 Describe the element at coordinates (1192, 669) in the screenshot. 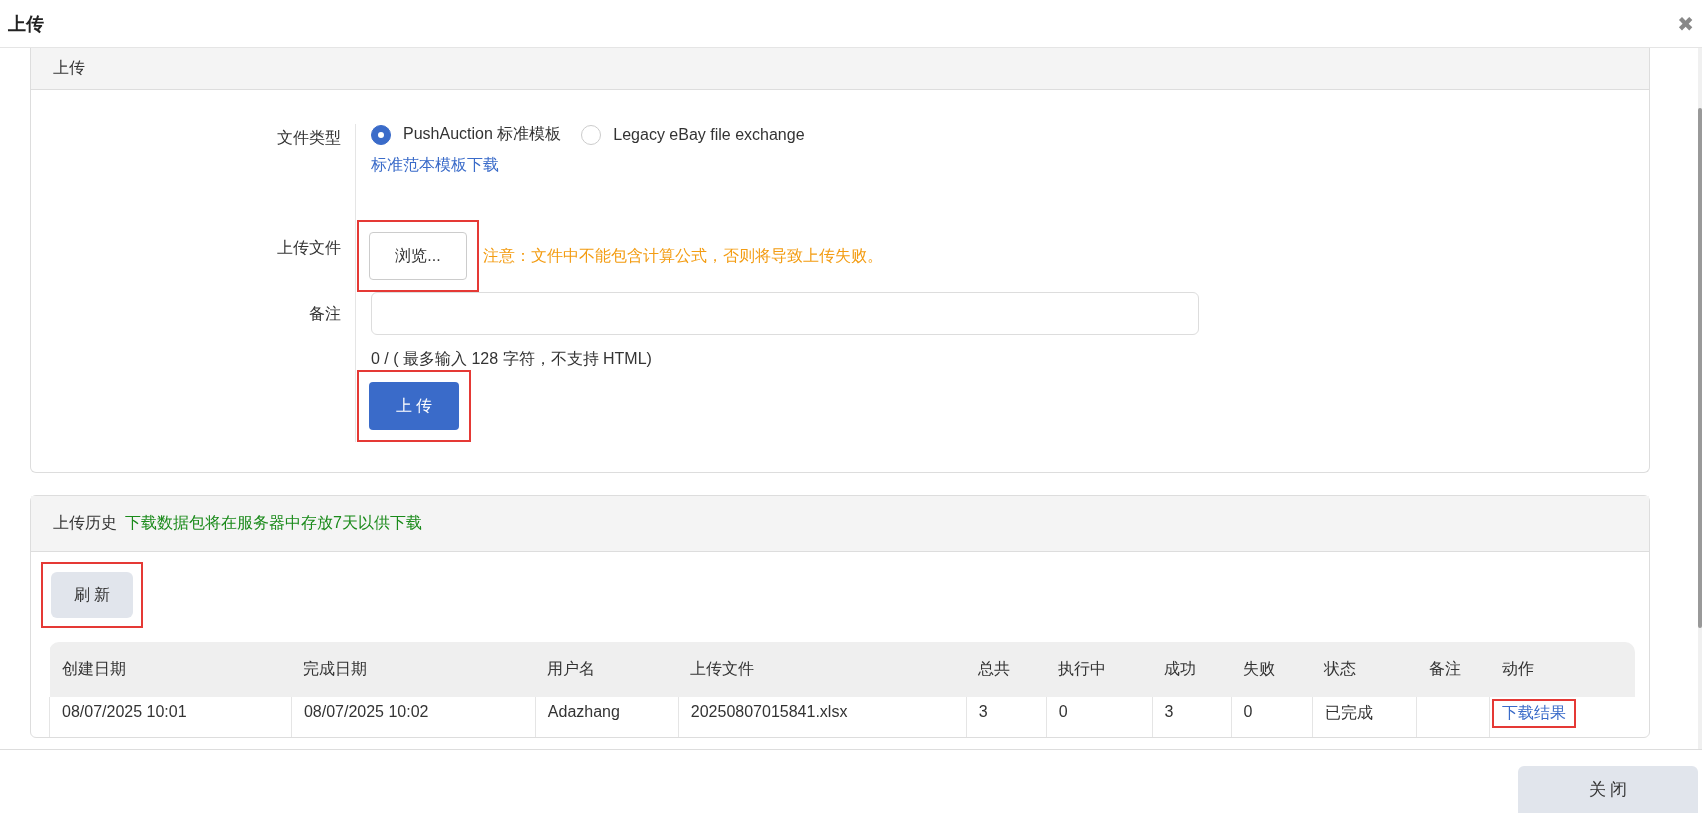

I see `column-header: 成功` at that location.